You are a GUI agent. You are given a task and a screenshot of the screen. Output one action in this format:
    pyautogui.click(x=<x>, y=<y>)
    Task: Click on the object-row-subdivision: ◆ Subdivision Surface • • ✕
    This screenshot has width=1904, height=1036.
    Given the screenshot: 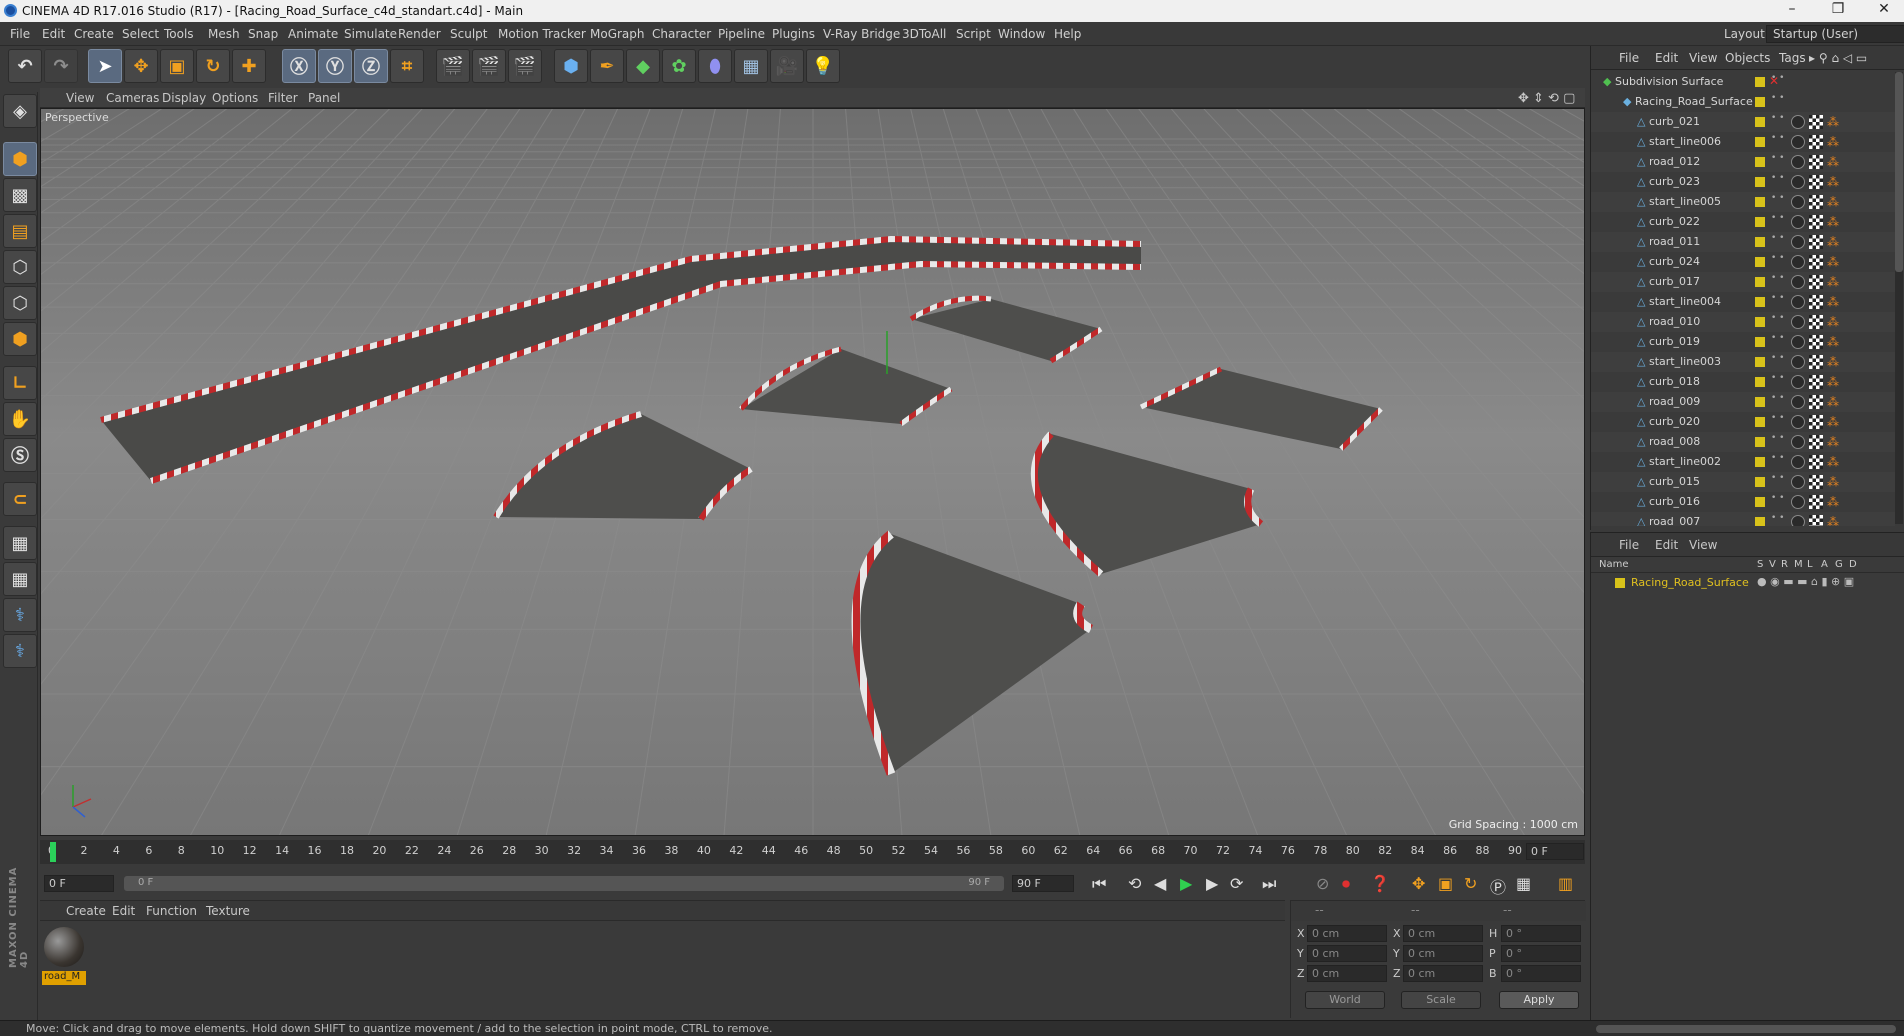 What is the action you would take?
    pyautogui.click(x=1743, y=82)
    